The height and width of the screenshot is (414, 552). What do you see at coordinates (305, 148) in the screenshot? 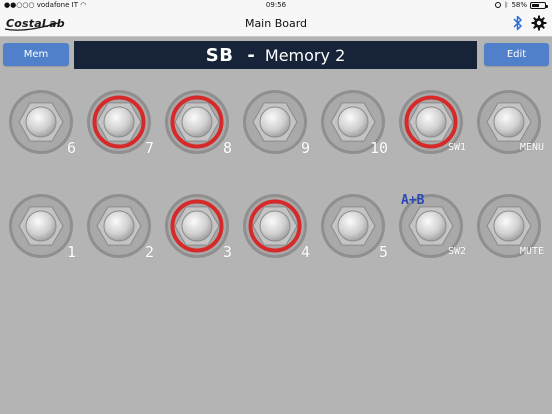
I see `footswitch-label: 9` at bounding box center [305, 148].